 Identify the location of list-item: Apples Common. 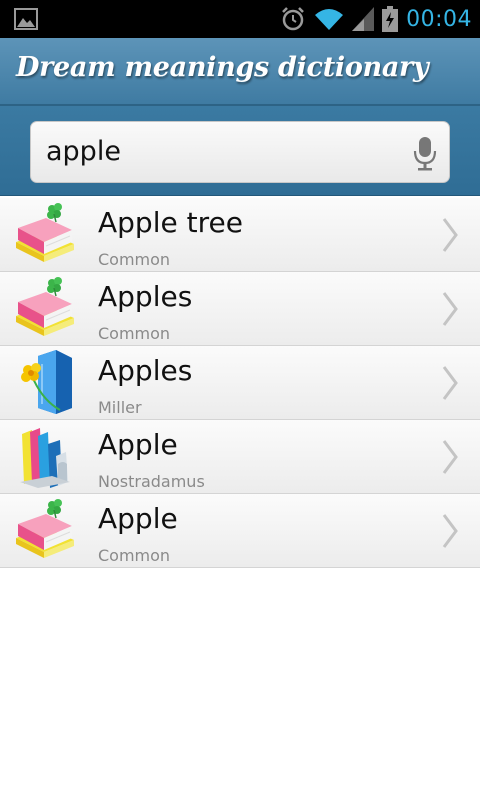
(240, 309).